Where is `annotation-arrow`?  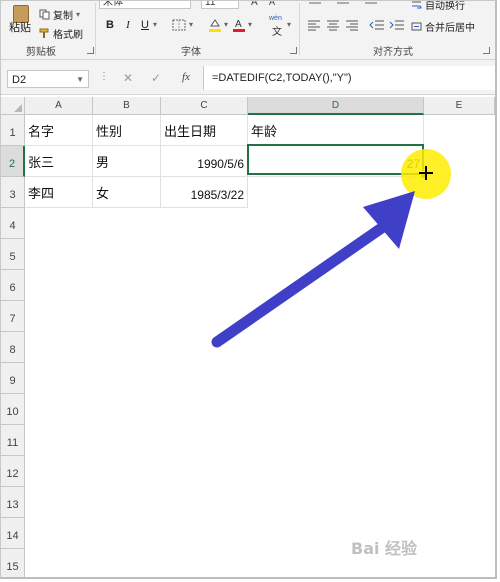 annotation-arrow is located at coordinates (313, 269).